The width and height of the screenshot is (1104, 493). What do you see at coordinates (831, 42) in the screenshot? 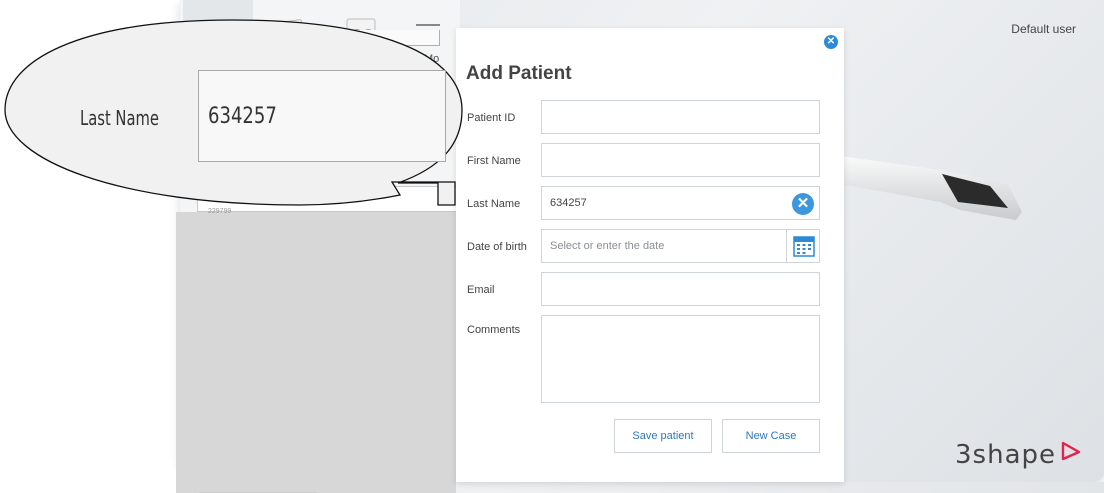
I see `close-icon: ✕` at bounding box center [831, 42].